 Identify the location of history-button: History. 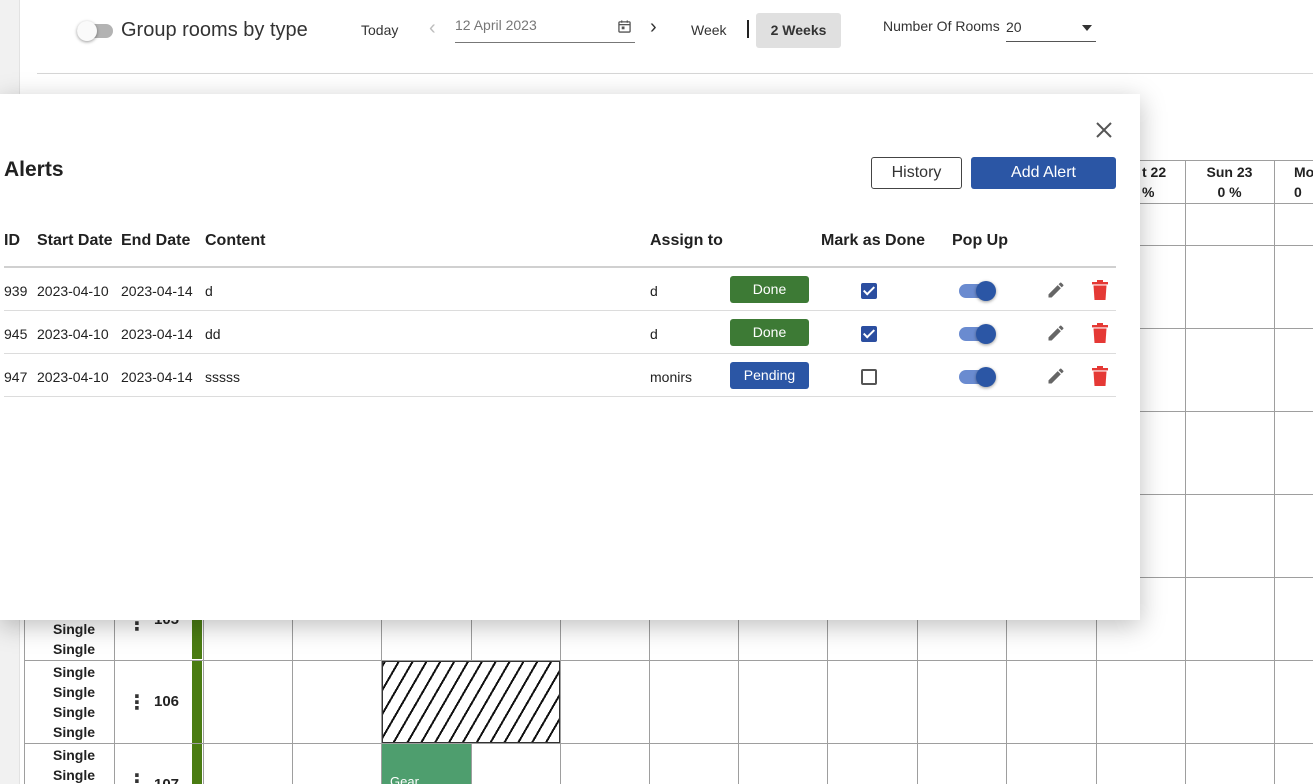
(916, 173).